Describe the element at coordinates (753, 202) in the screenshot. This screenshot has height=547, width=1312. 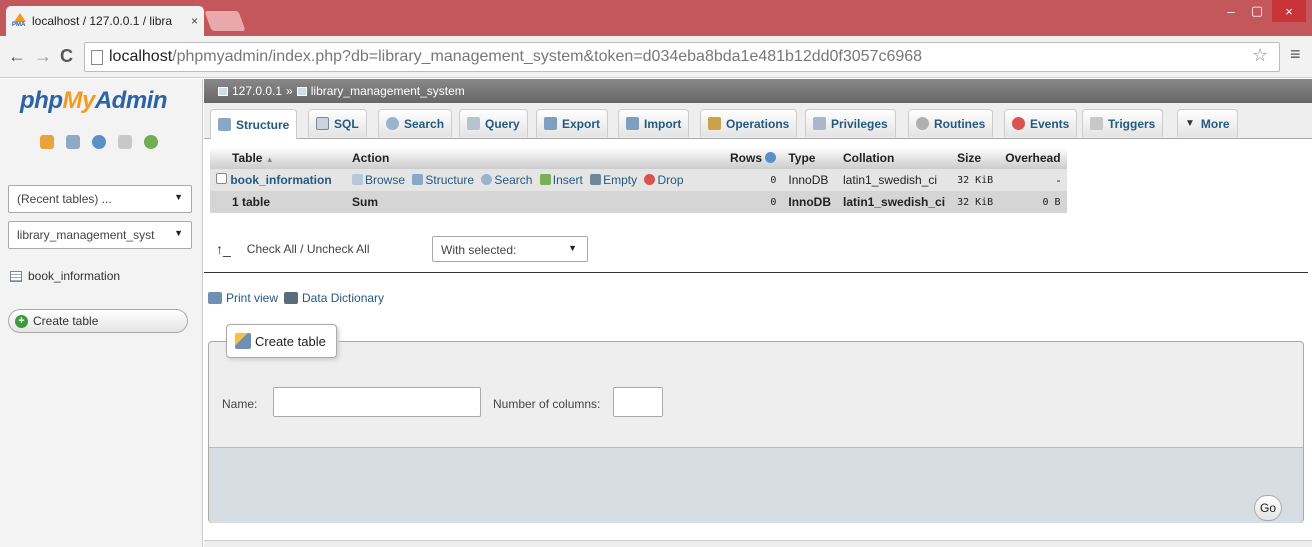
I see `summary-rows: 0` at that location.